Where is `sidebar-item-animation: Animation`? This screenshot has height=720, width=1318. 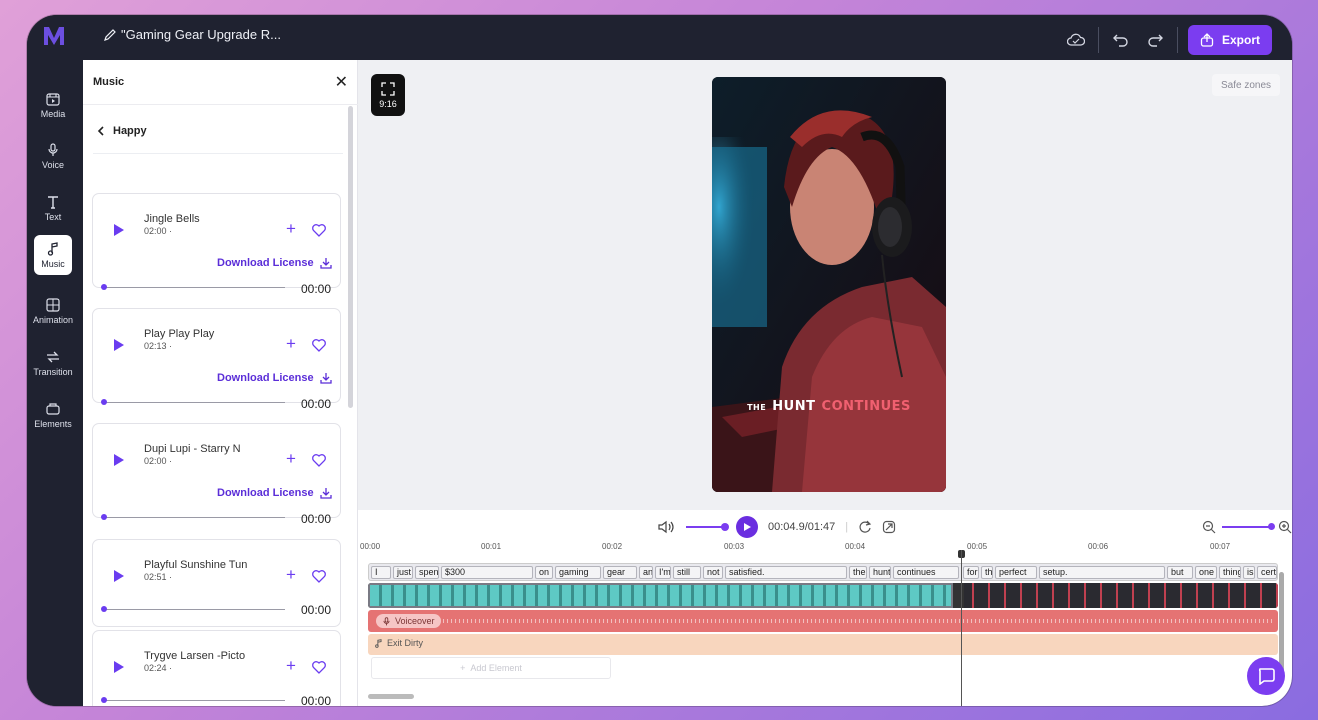
sidebar-item-animation: Animation is located at coordinates (53, 311).